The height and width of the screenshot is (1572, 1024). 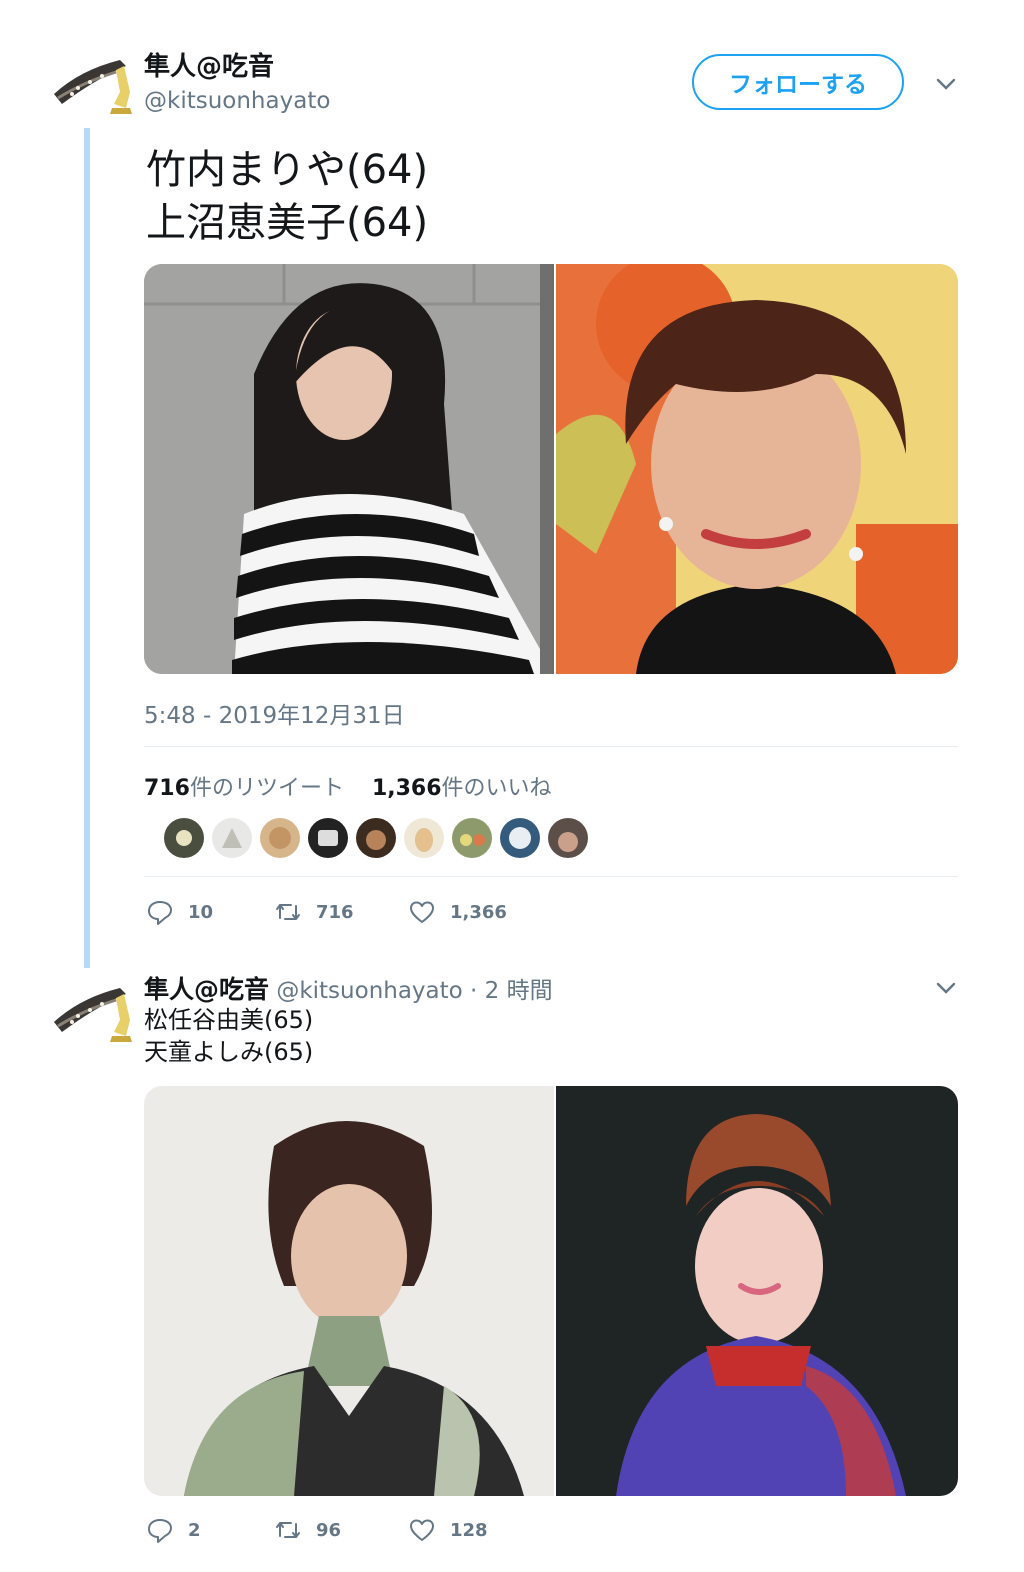 I want to click on engagement-stats: 716件のリツイート 1,366件のいいね, so click(x=348, y=786).